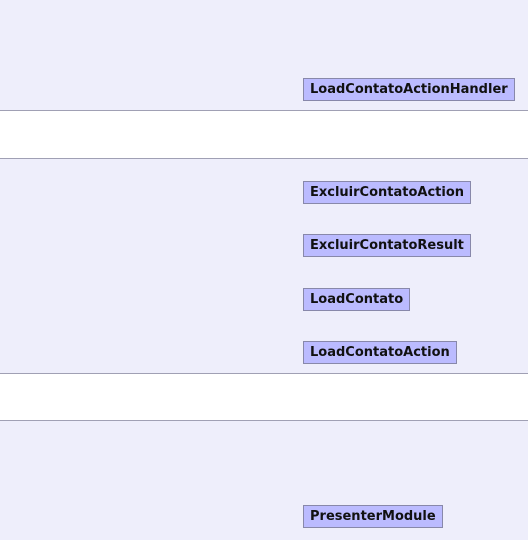  I want to click on node-excluir-contato-action: ExcluirContatoAction, so click(387, 192).